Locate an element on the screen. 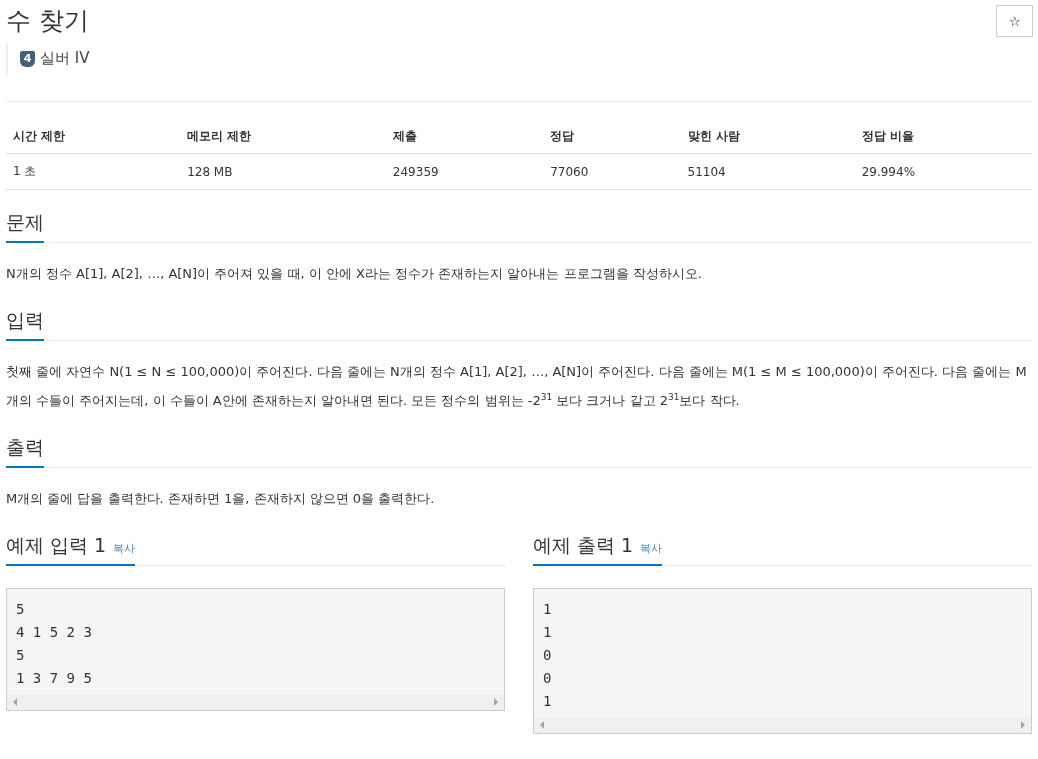 The image size is (1038, 759). tier-label: 실버 IV is located at coordinates (65, 58).